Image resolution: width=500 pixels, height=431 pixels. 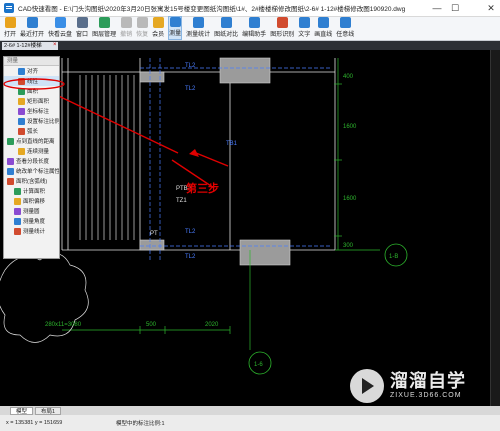 What do you see at coordinates (491, 8) in the screenshot?
I see `close-button: ✕` at bounding box center [491, 8].